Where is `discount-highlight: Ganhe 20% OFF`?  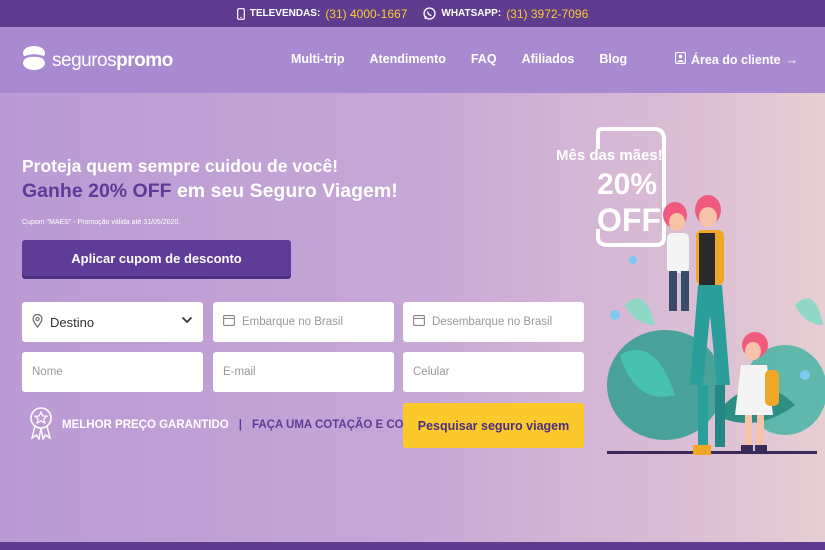
discount-highlight: Ganhe 20% OFF is located at coordinates (97, 191).